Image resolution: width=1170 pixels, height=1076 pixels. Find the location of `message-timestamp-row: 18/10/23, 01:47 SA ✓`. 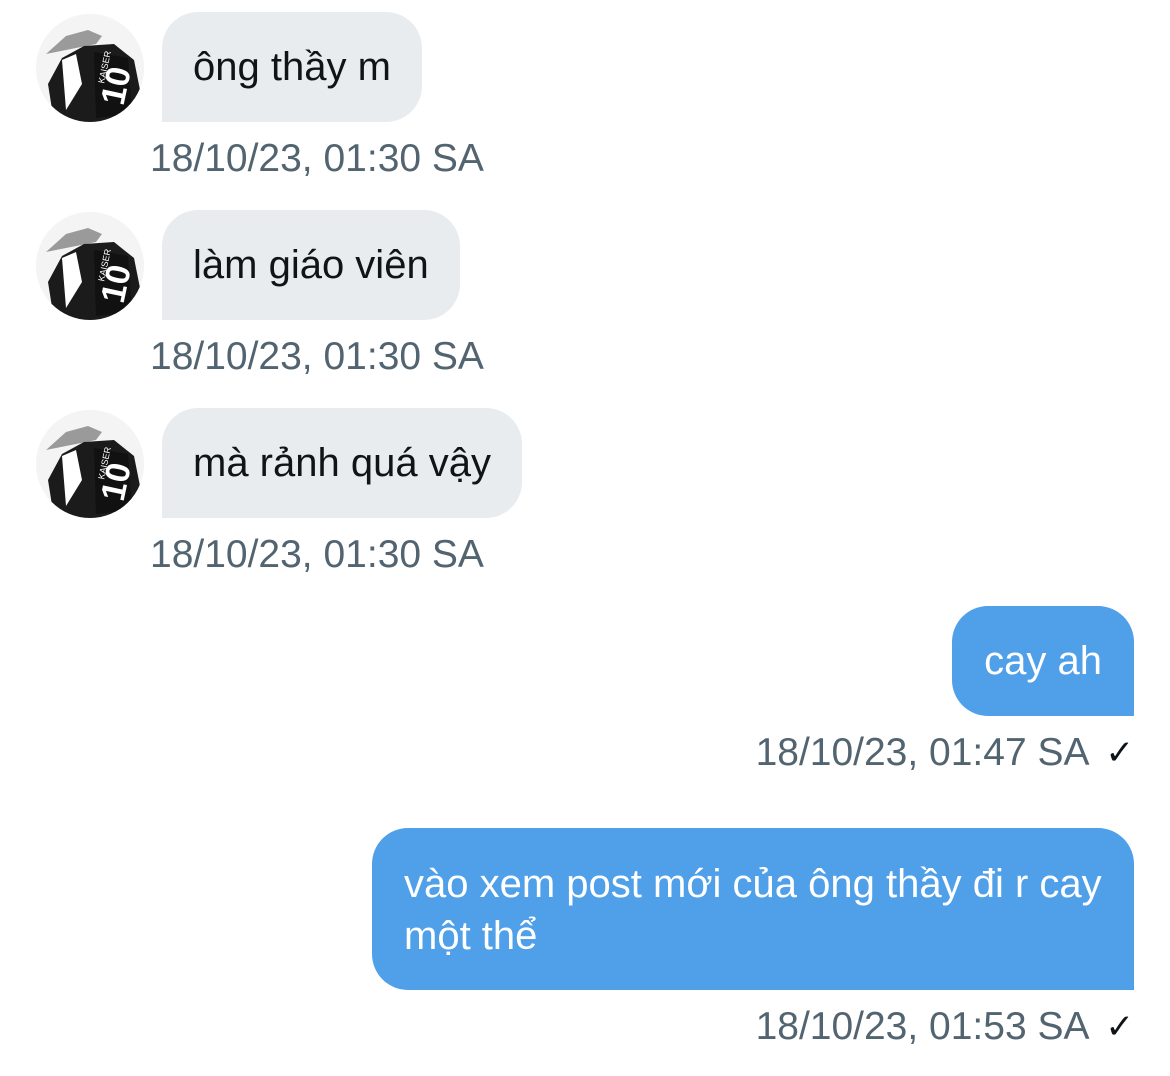

message-timestamp-row: 18/10/23, 01:47 SA ✓ is located at coordinates (945, 753).